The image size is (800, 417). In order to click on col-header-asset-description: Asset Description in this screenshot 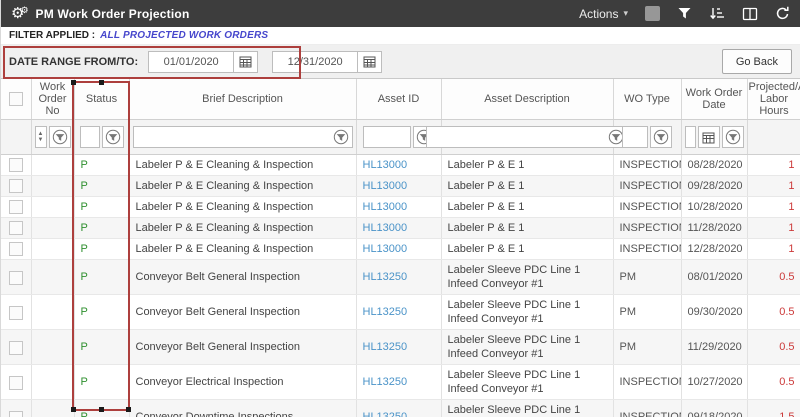, I will do `click(527, 99)`.